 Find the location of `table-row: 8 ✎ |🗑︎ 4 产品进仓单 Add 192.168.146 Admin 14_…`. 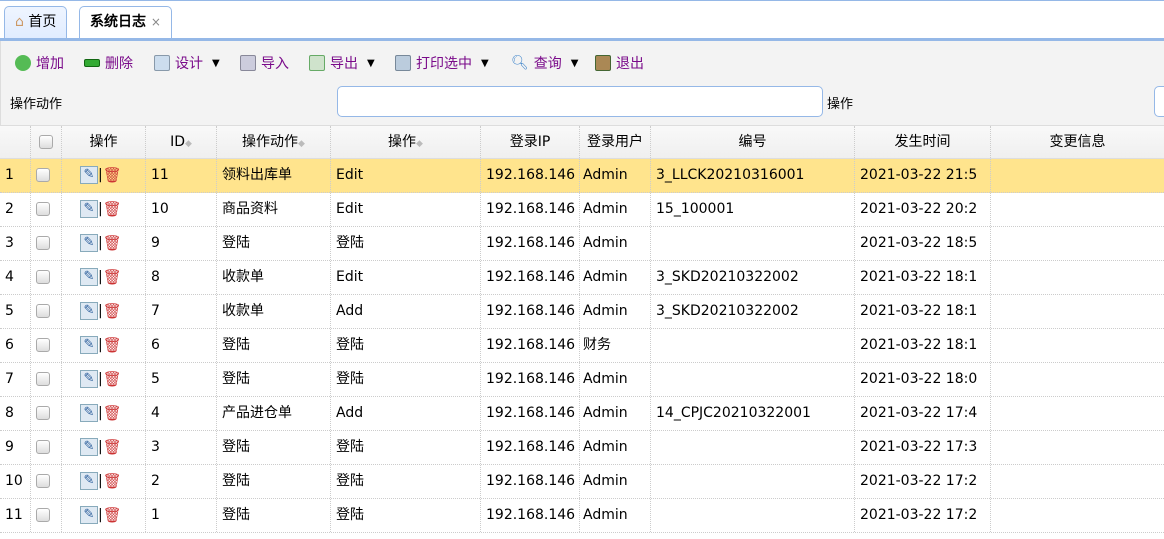

table-row: 8 ✎ |🗑︎ 4 产品进仓单 Add 192.168.146 Admin 14_… is located at coordinates (582, 414).